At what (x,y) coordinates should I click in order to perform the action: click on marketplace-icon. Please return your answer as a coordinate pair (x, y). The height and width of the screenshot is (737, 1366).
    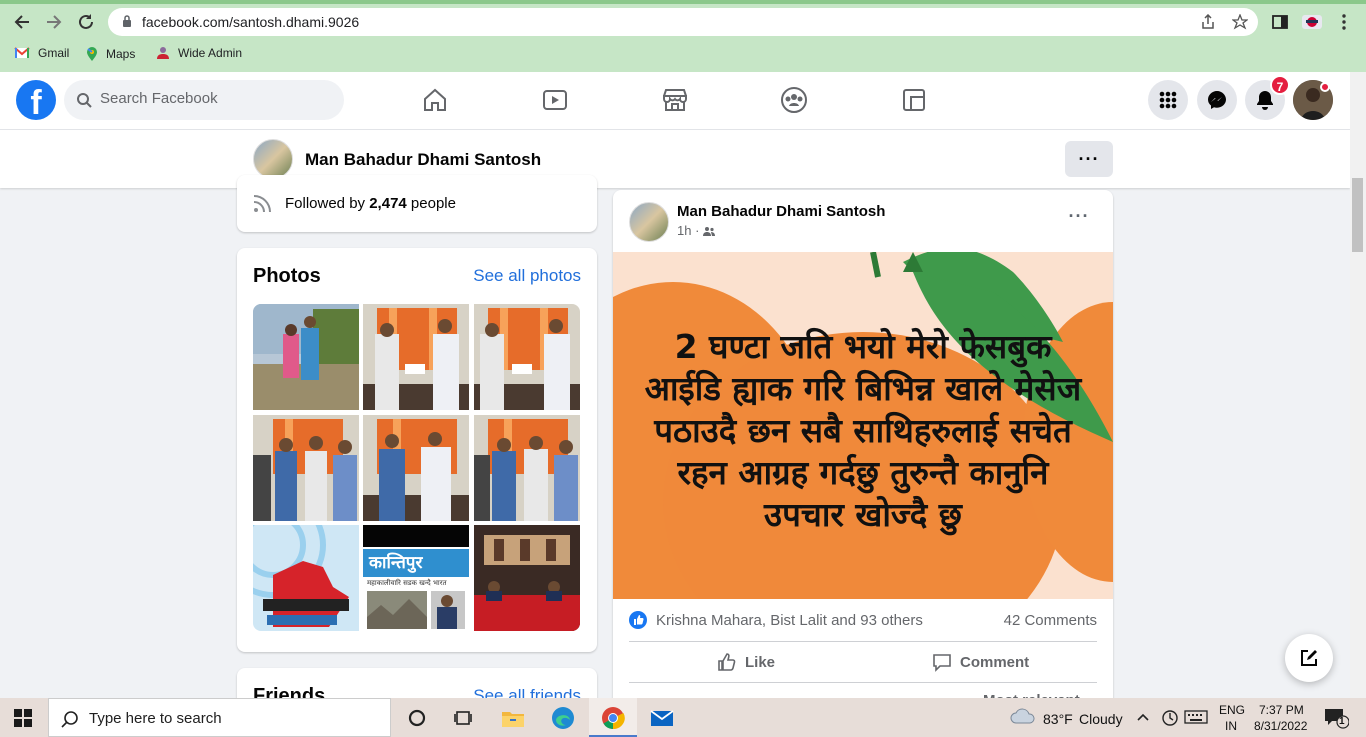
    Looking at the image, I should click on (675, 100).